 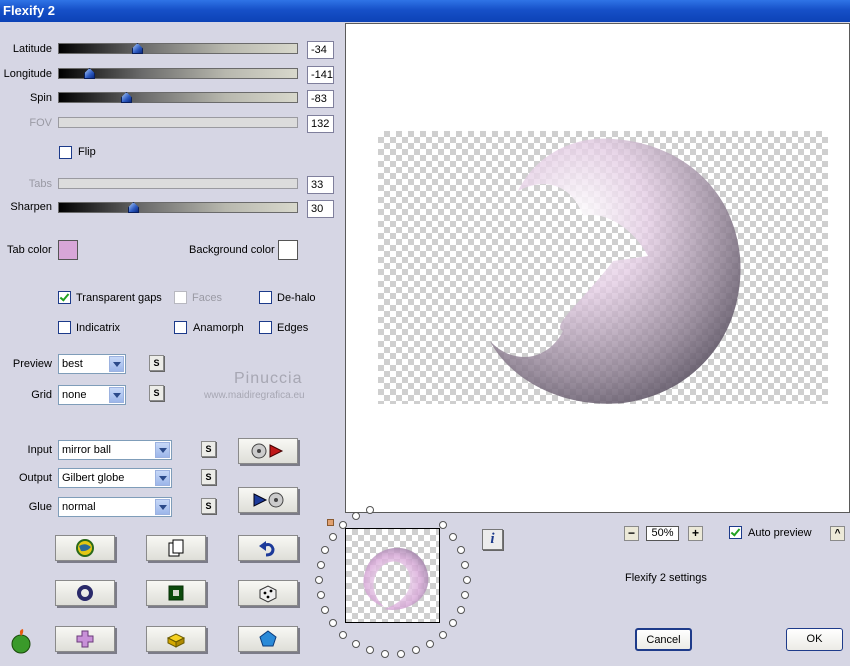 I want to click on globe-icon, so click(x=85, y=548).